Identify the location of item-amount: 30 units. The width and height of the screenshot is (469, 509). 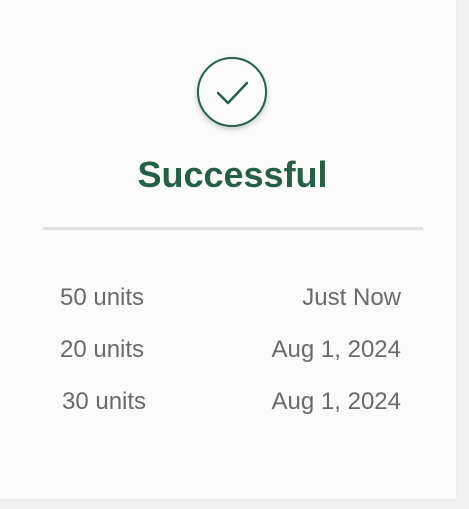
(104, 401).